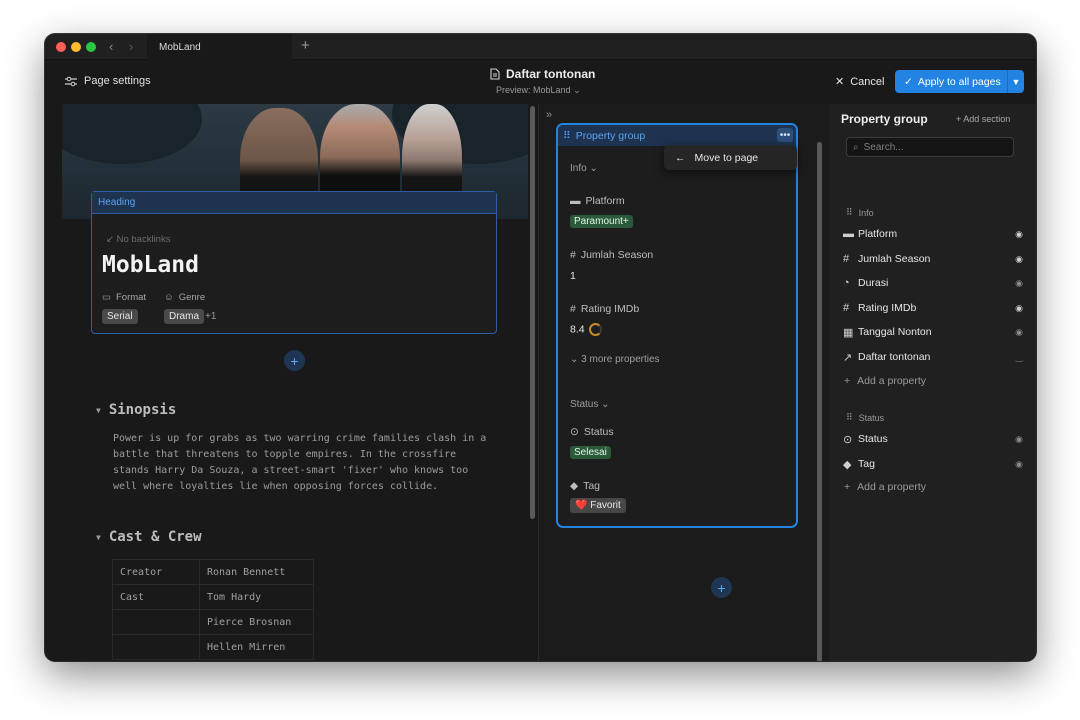 The image size is (1080, 720). Describe the element at coordinates (871, 417) in the screenshot. I see `group-status-label: Status` at that location.